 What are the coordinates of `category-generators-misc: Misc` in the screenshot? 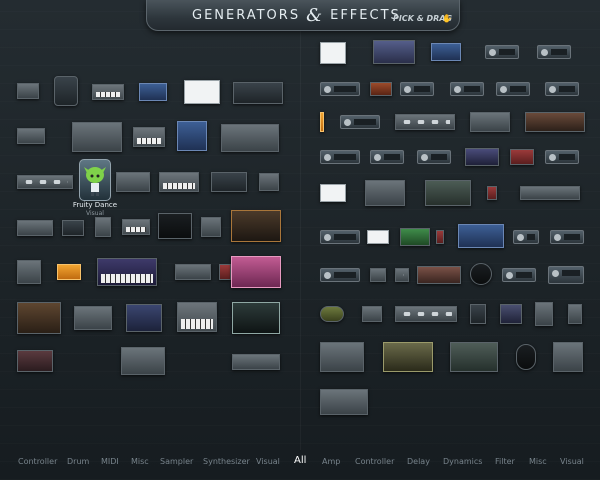 It's located at (140, 462).